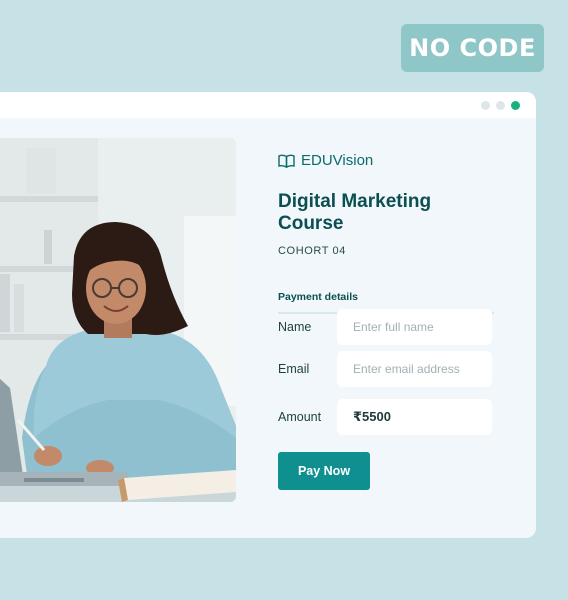 The width and height of the screenshot is (568, 600). Describe the element at coordinates (388, 160) in the screenshot. I see `brand: EDUVision` at that location.